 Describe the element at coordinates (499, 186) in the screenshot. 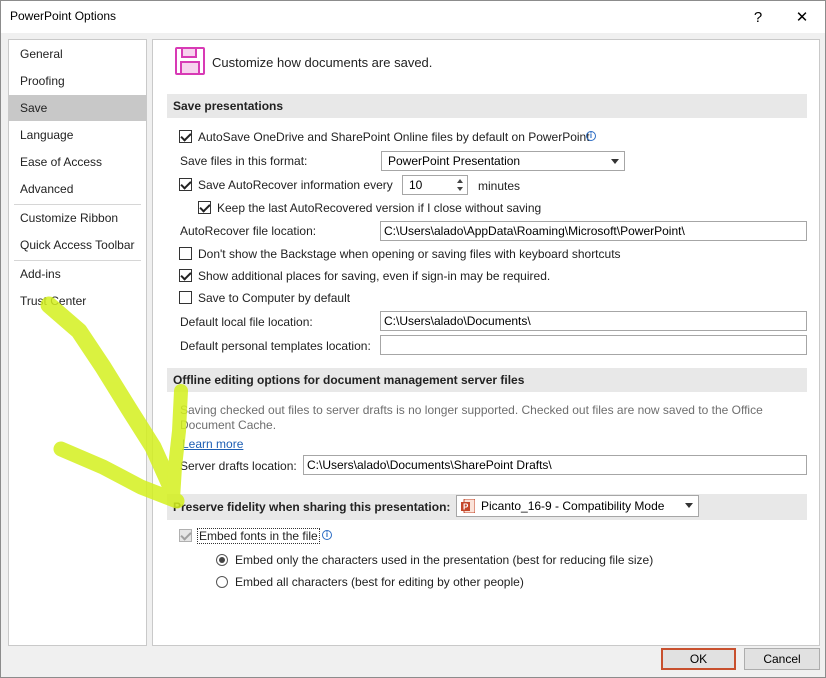

I see `minutes-label: minutes` at that location.